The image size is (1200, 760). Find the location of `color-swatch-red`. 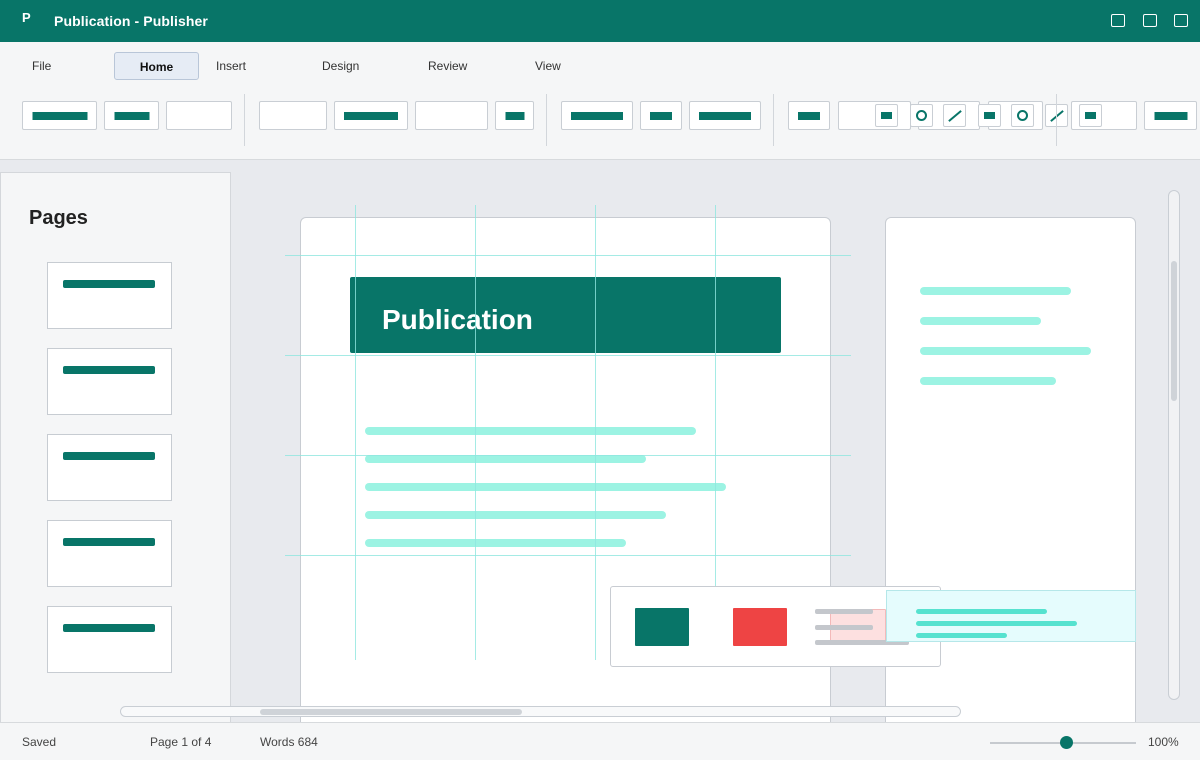

color-swatch-red is located at coordinates (760, 627).